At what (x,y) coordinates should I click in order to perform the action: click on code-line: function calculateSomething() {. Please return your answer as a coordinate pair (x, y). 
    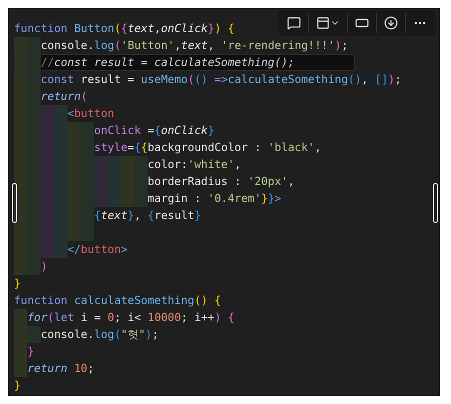
    Looking at the image, I should click on (118, 301).